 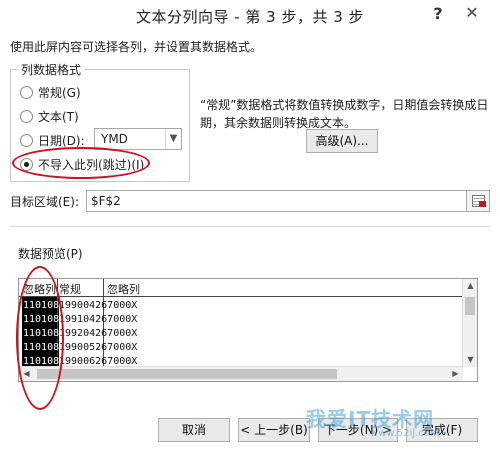 What do you see at coordinates (472, 13) in the screenshot?
I see `close-button: ✕` at bounding box center [472, 13].